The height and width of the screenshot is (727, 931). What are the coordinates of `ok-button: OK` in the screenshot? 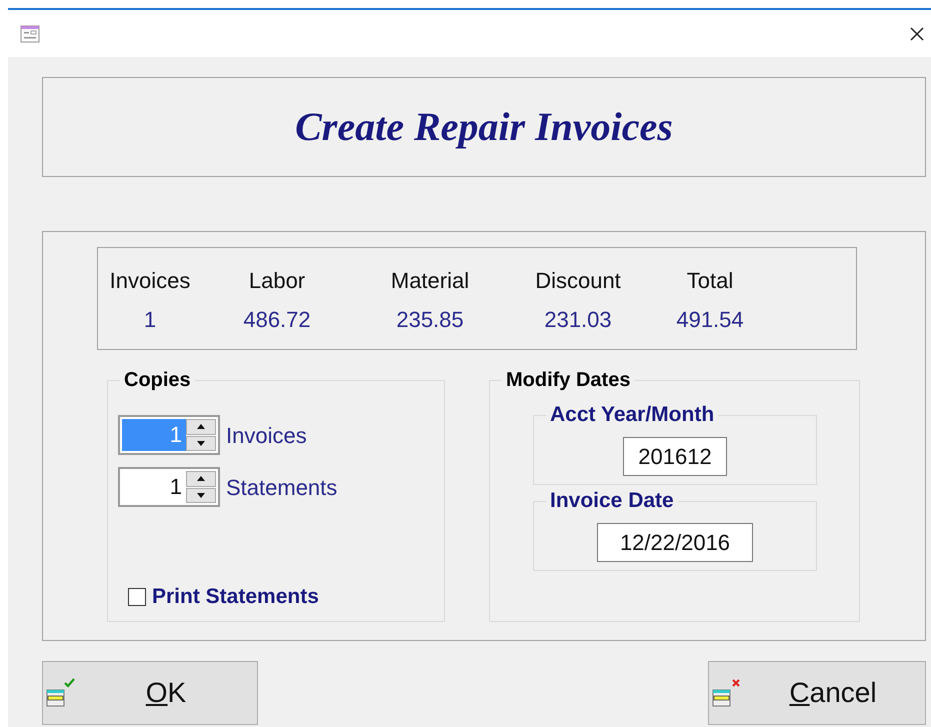 It's located at (150, 693).